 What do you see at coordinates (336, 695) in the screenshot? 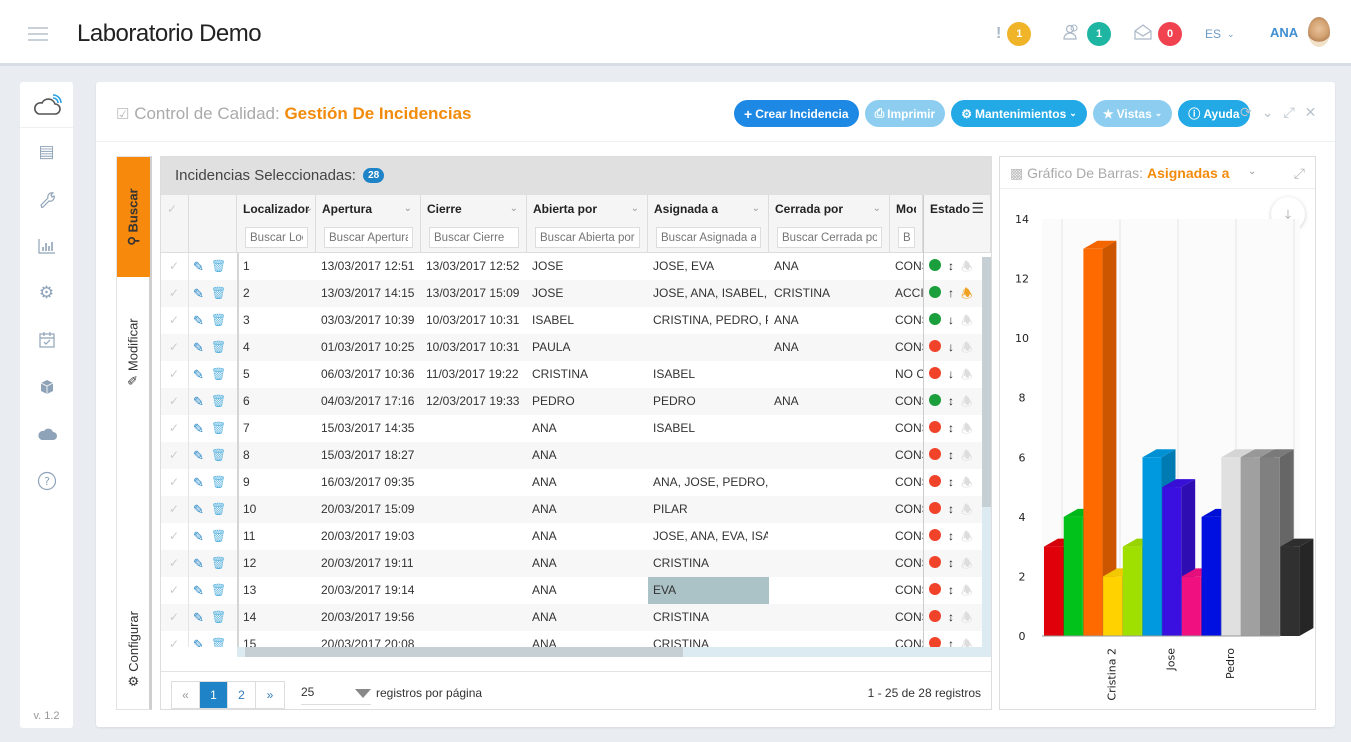
I see `page-size-select: 25` at bounding box center [336, 695].